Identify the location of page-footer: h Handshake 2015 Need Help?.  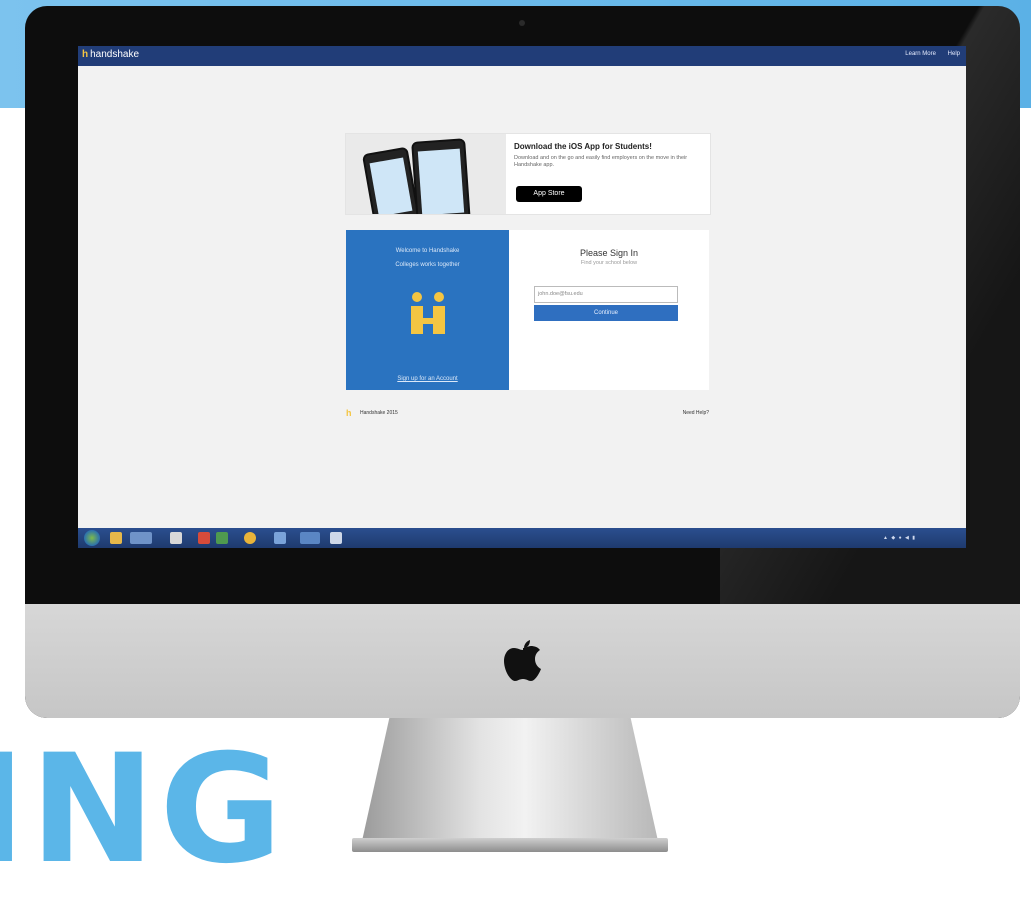
(527, 414).